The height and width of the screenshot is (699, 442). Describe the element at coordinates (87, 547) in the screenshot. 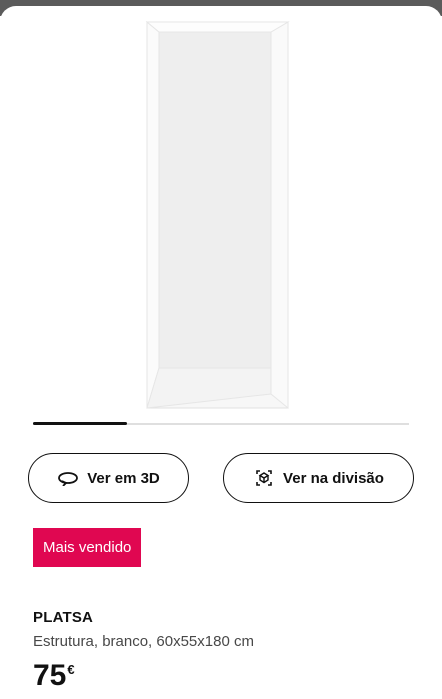

I see `best-seller-badge: Mais vendido` at that location.